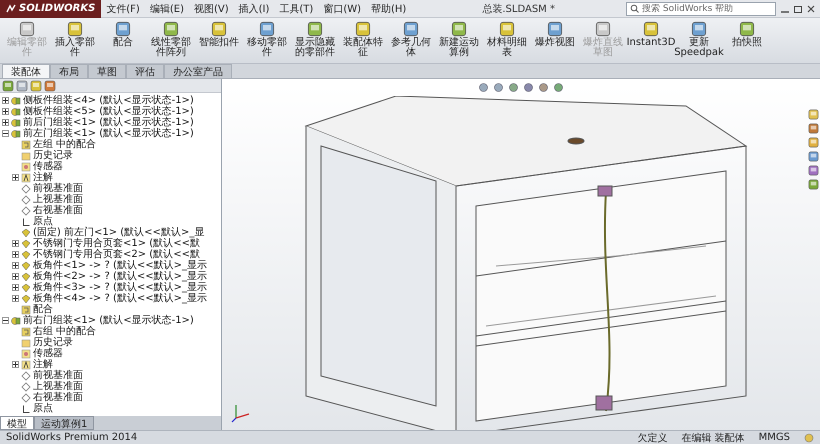  Describe the element at coordinates (108, 320) in the screenshot. I see `tree-item: 前右门组装<1> (默认<显示状态-1>)` at that location.